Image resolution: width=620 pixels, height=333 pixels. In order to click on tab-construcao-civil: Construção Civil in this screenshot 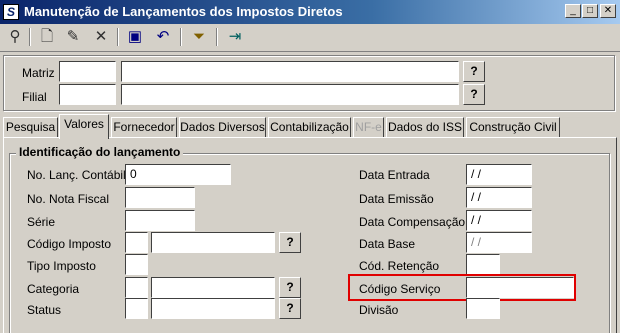, I will do `click(513, 127)`.